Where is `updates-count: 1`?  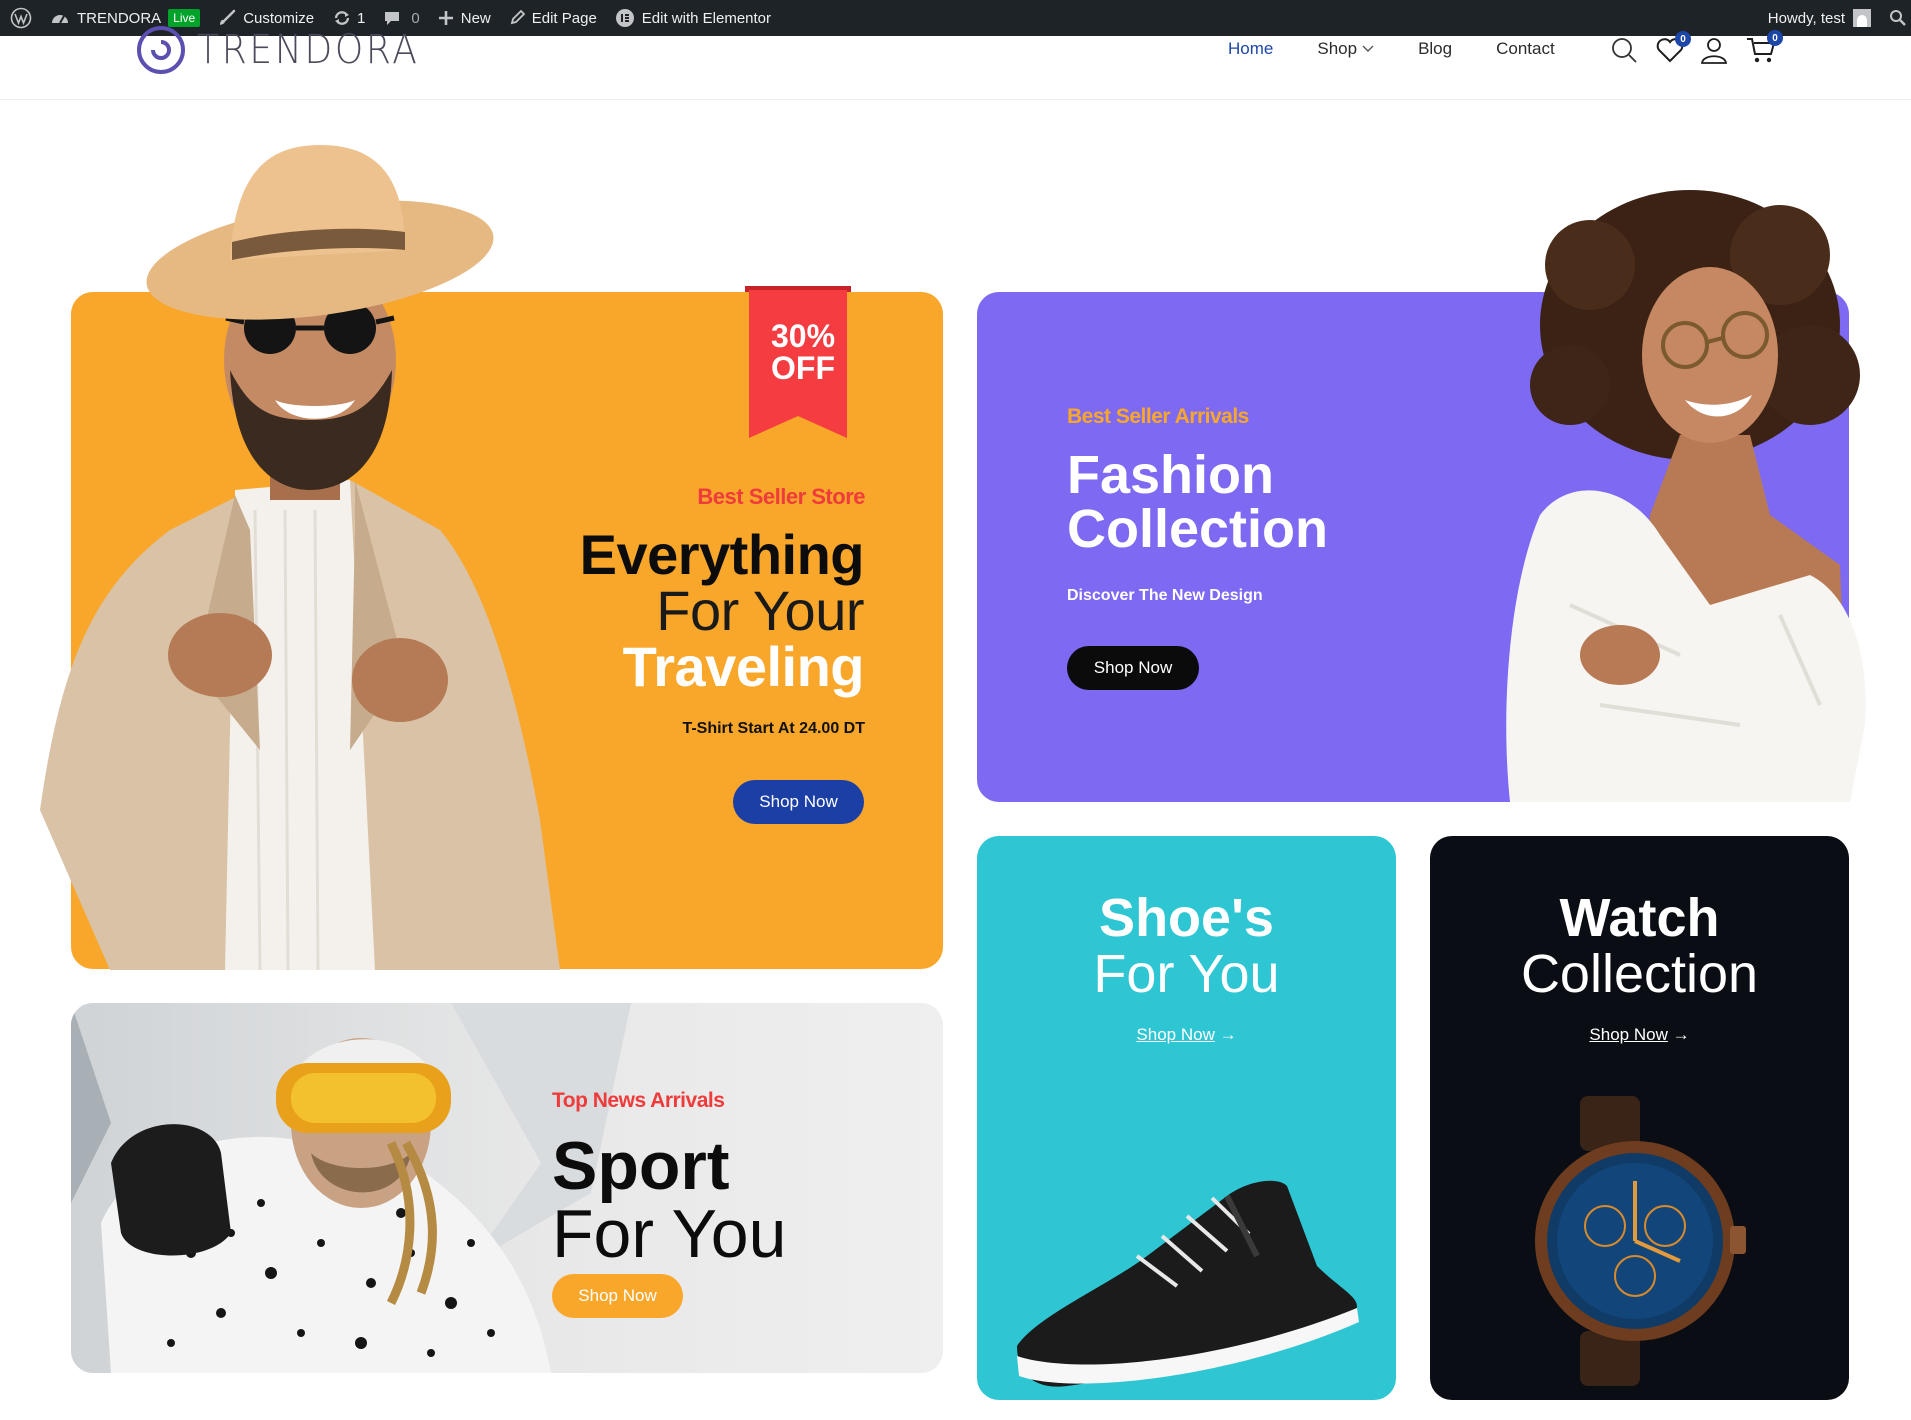
updates-count: 1 is located at coordinates (361, 18).